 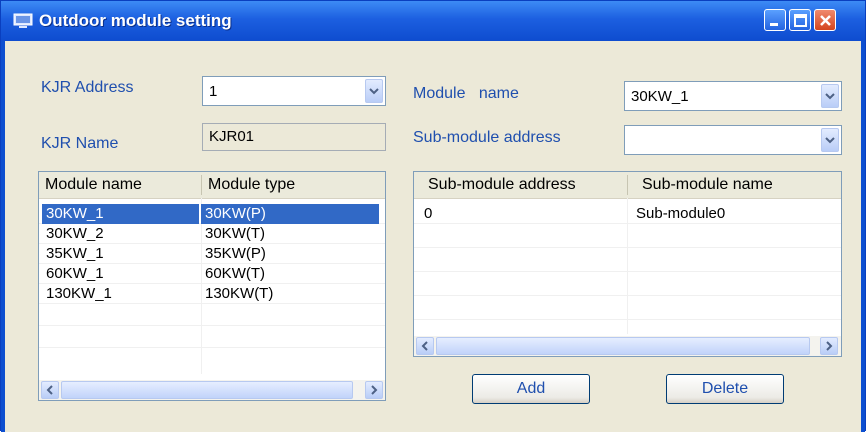 I want to click on table-row: 60KW_1 60KW(T), so click(x=212, y=274).